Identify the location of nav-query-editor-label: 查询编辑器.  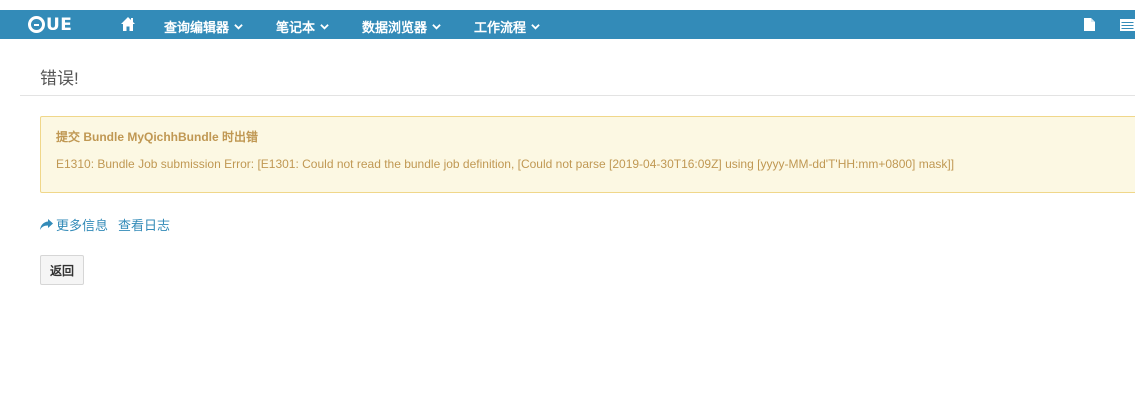
(197, 27).